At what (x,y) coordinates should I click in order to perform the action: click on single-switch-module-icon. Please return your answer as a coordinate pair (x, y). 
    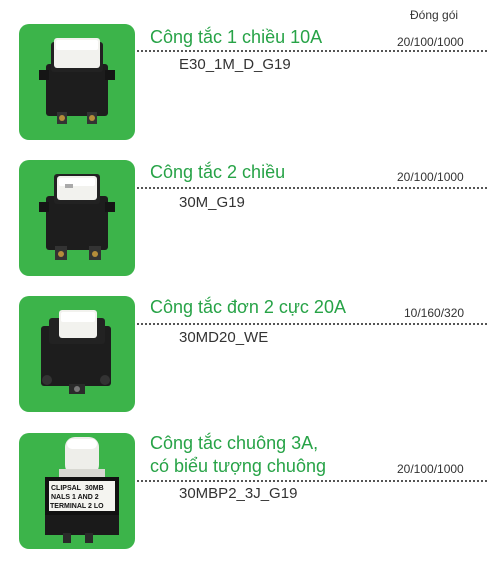
    Looking at the image, I should click on (77, 81).